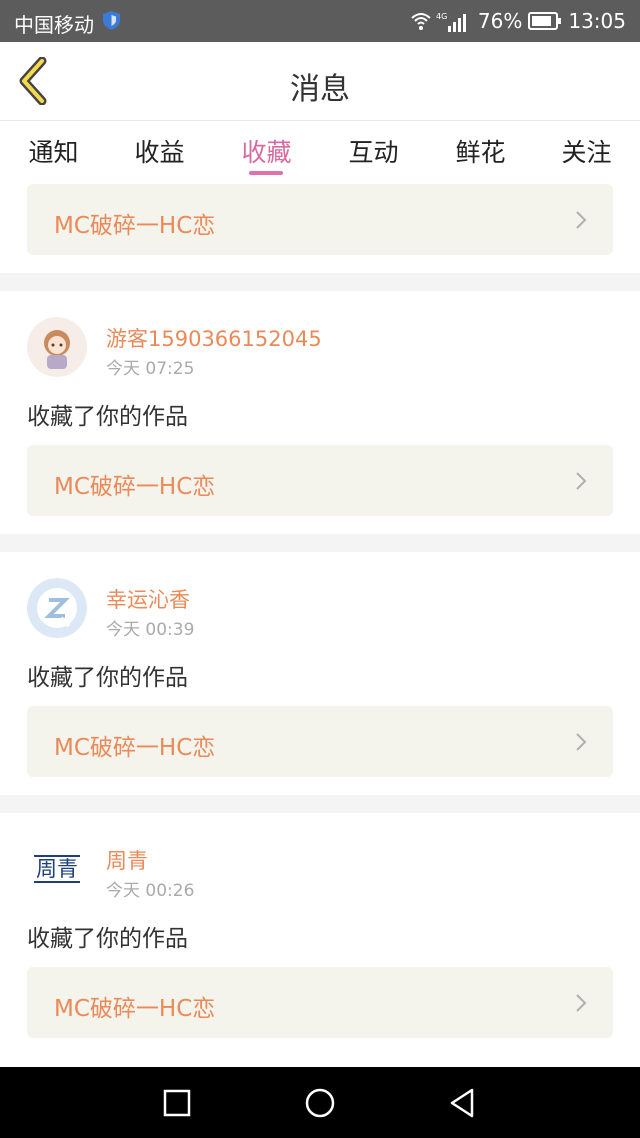  I want to click on recent-apps-icon, so click(177, 1103).